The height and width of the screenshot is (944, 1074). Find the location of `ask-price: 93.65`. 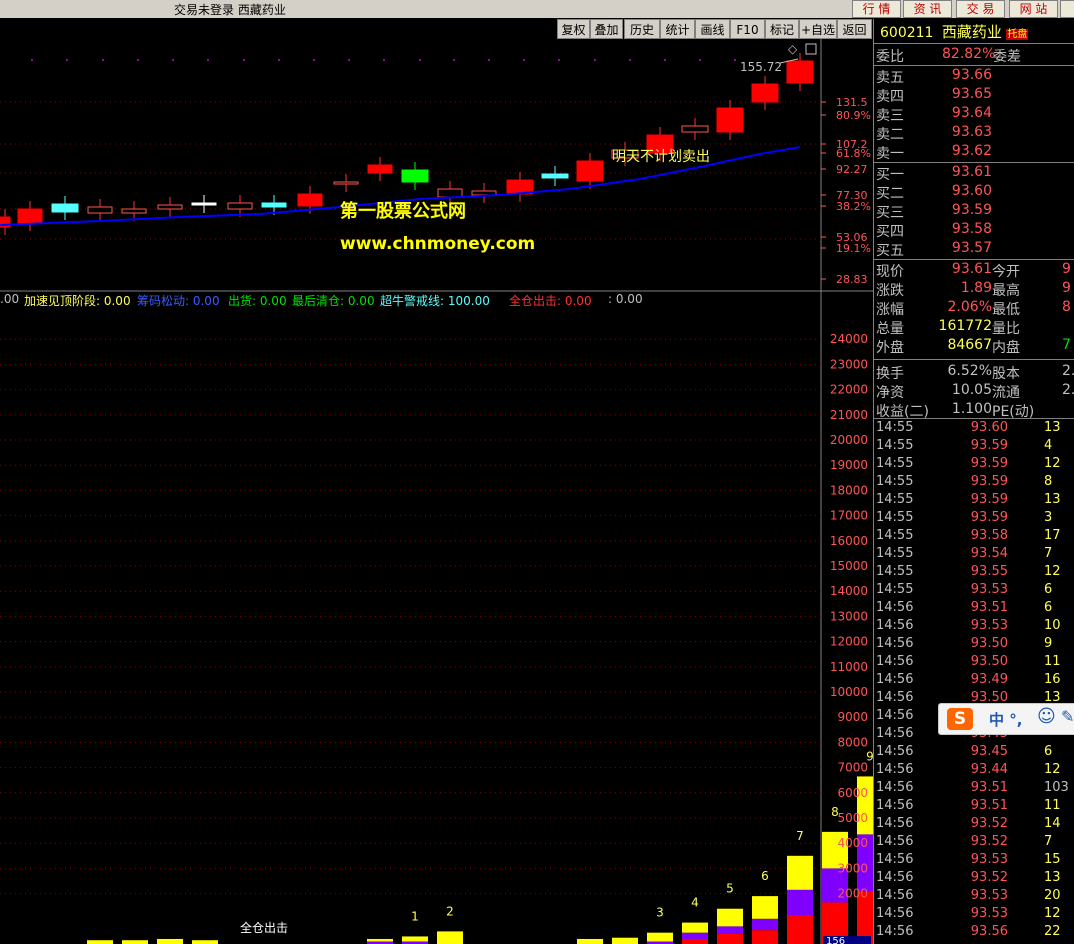

ask-price: 93.65 is located at coordinates (971, 94).